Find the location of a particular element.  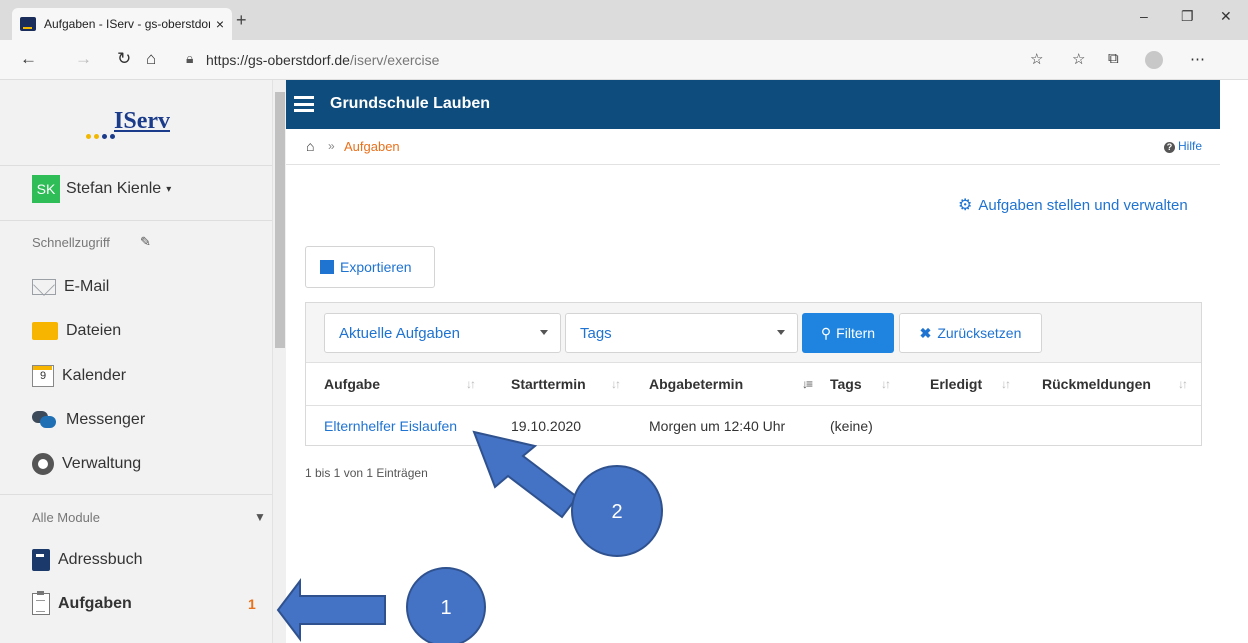

logo-dot is located at coordinates (96, 136).